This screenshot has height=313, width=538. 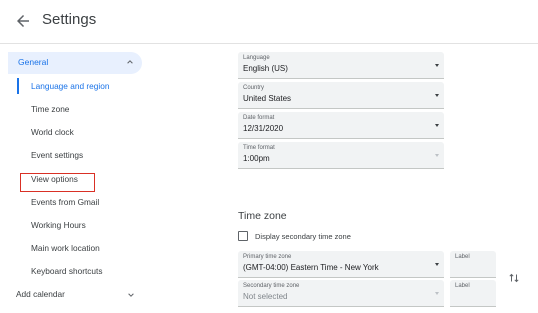 I want to click on country-select-value: United States, so click(x=267, y=98).